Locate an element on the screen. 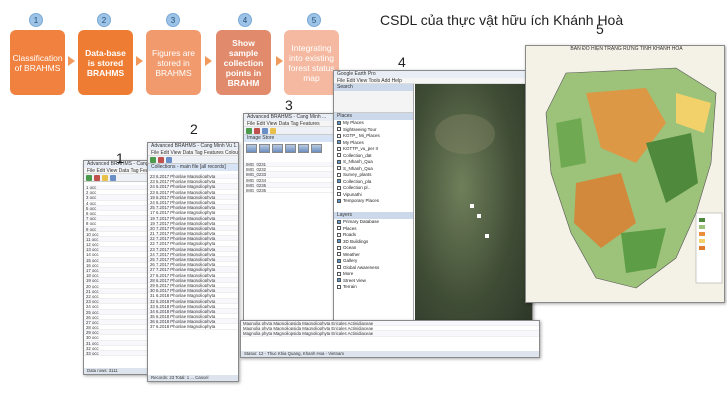 This screenshot has height=400, width=727. list-item: IMG_0236 is located at coordinates (290, 191).